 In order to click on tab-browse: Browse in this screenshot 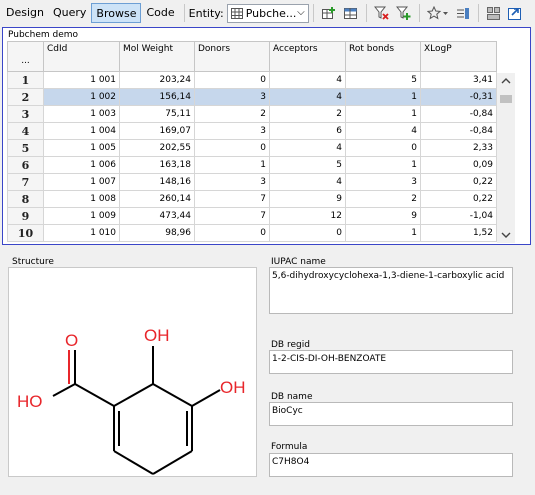, I will do `click(116, 13)`.